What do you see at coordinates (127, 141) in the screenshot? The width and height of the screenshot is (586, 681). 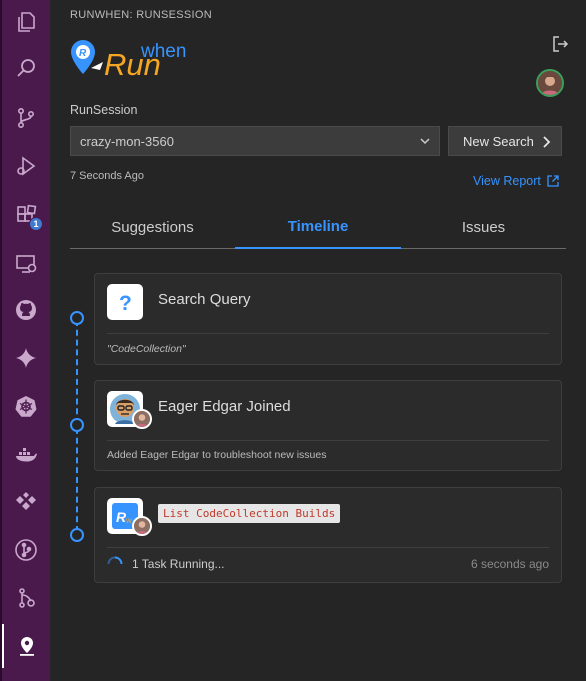 I see `session-select-value: crazy-mon-3560` at bounding box center [127, 141].